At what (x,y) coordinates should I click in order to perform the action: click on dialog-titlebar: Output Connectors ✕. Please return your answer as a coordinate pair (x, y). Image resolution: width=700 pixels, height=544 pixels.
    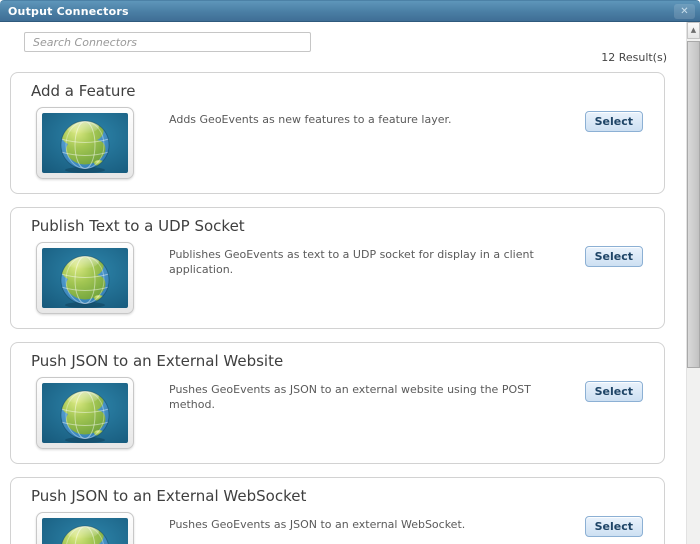
    Looking at the image, I should click on (350, 11).